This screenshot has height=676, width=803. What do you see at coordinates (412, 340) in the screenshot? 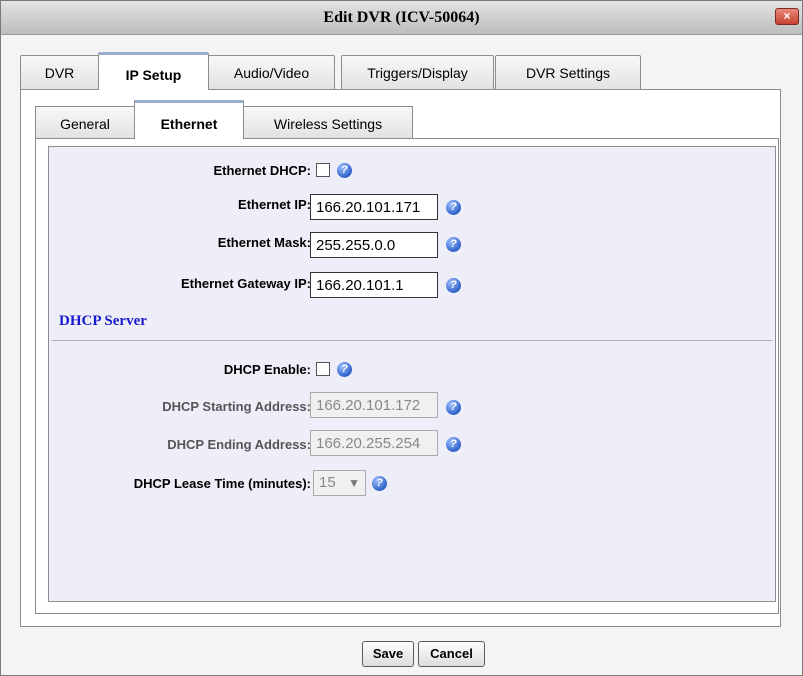
I see `section-divider` at bounding box center [412, 340].